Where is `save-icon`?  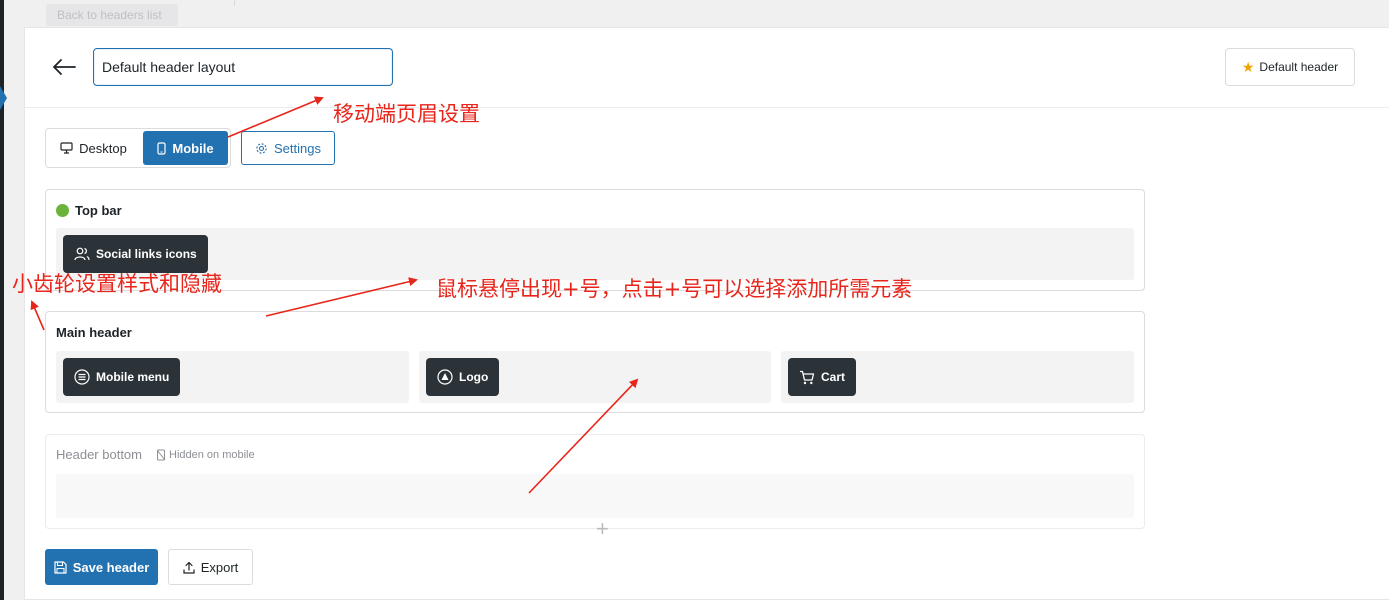 save-icon is located at coordinates (60, 567).